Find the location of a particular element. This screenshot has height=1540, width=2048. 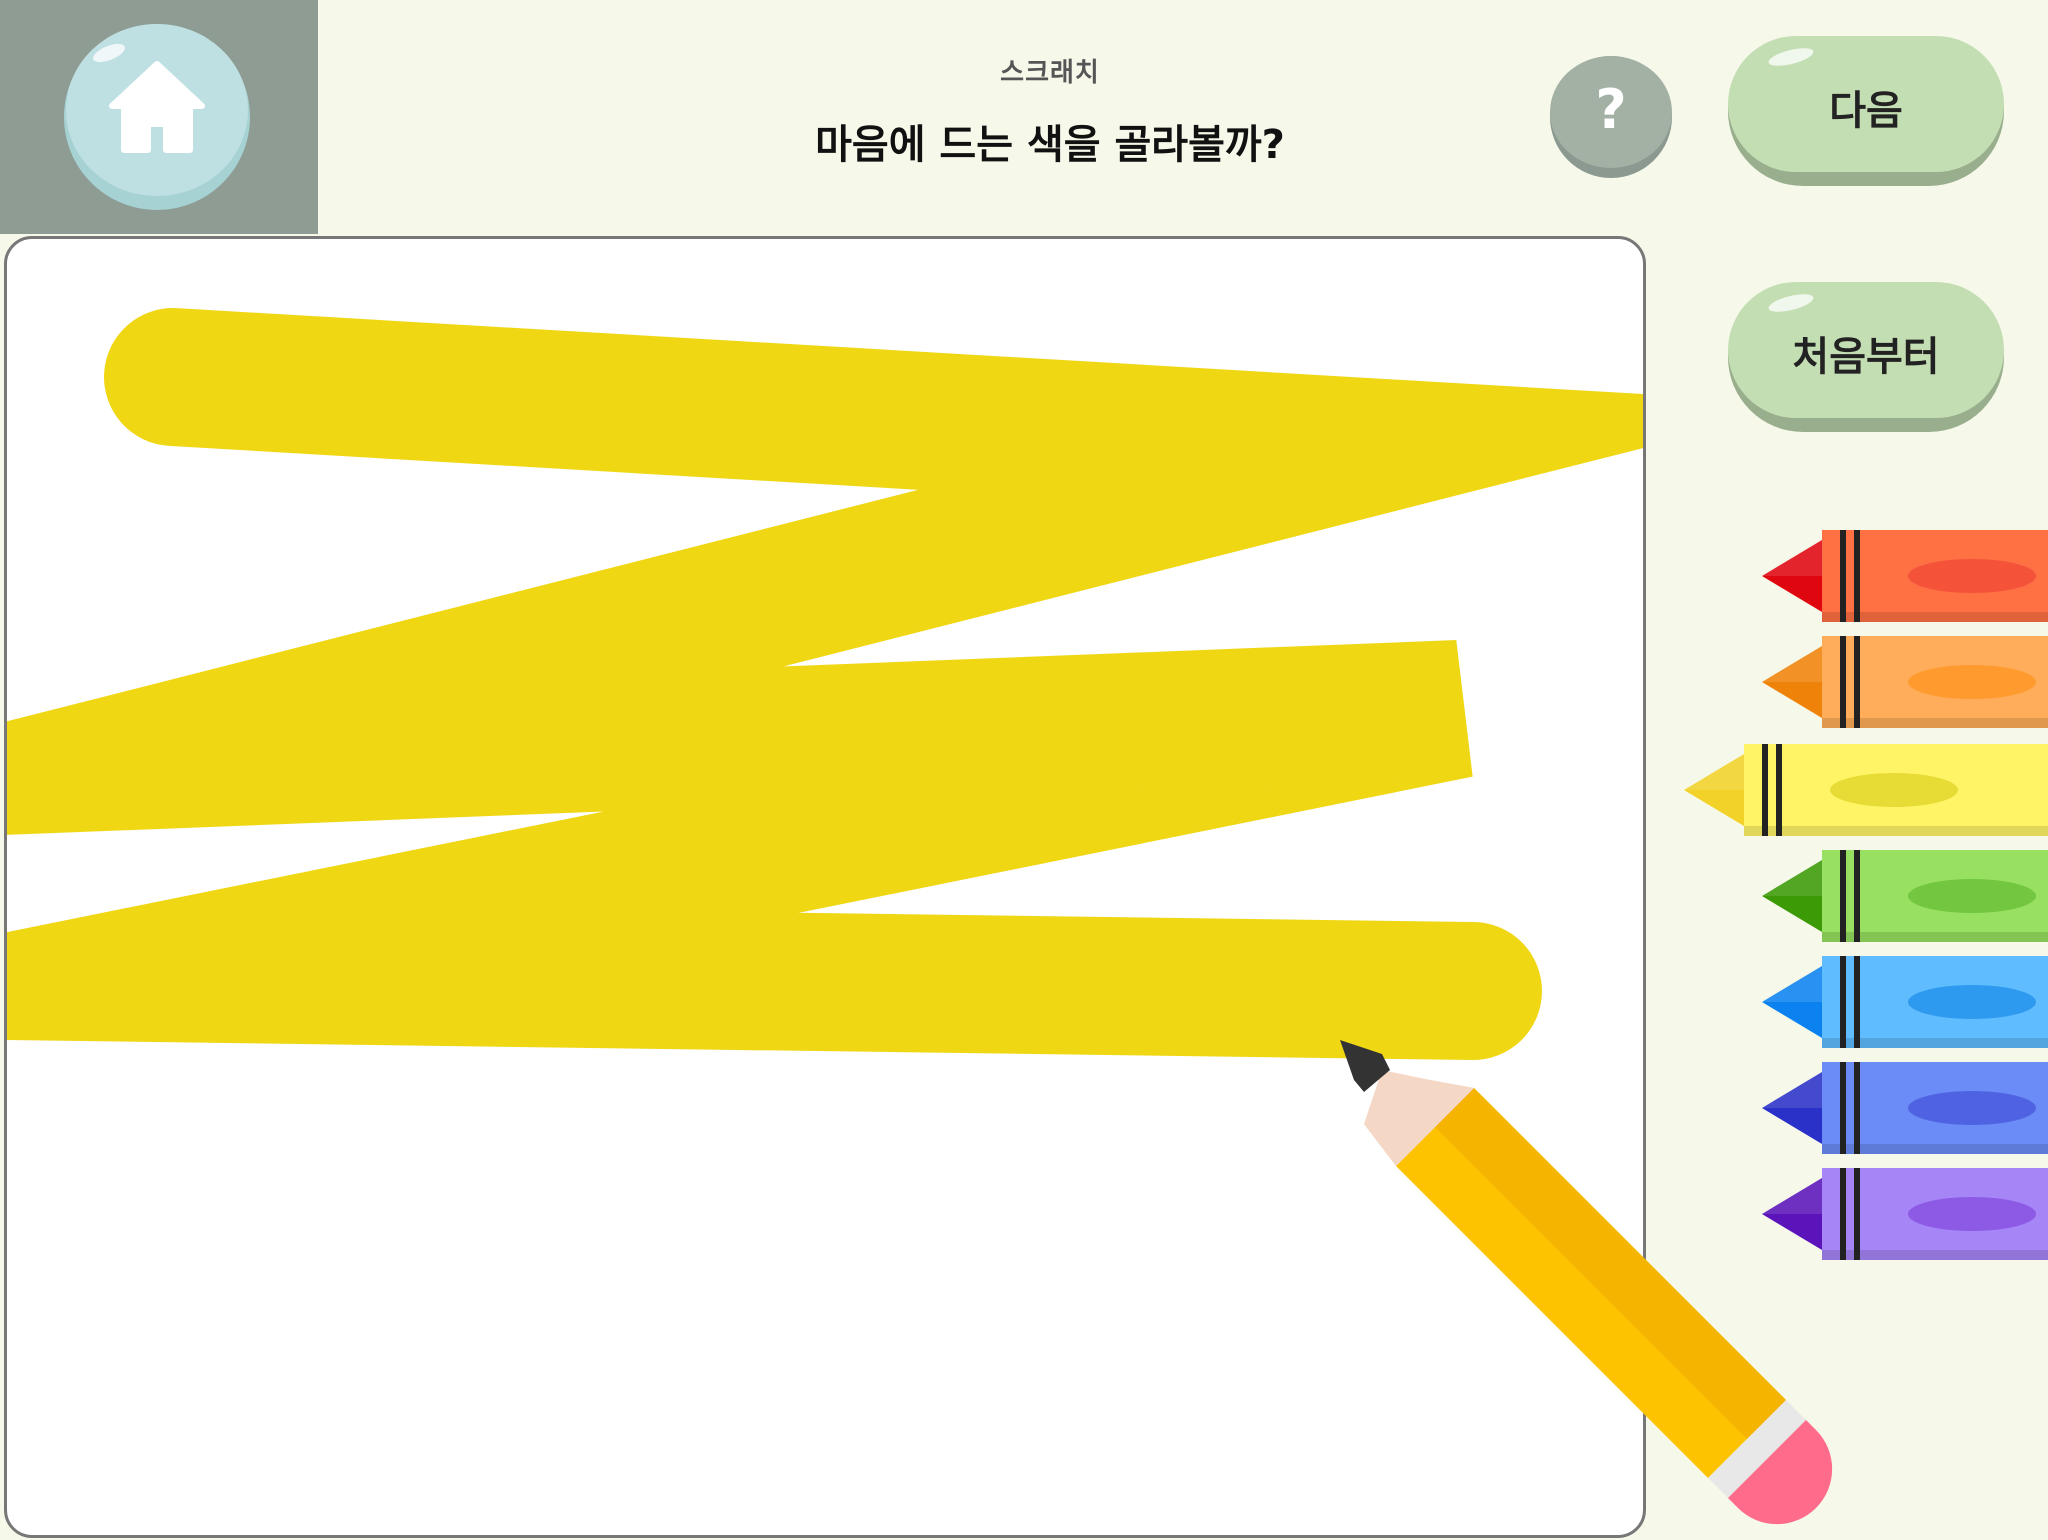

activity-subtitle: 스크래치 is located at coordinates (1050, 73).